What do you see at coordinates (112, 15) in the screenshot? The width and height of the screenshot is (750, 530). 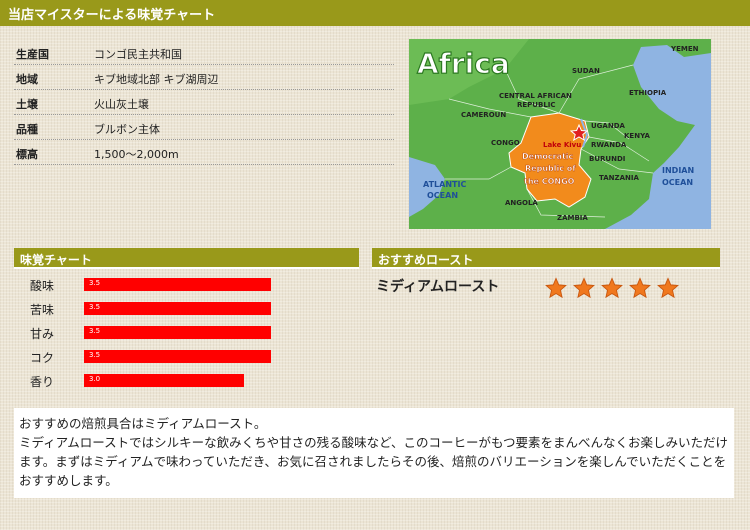 I see `page-title: 当店マイスターによる味覚チャート` at bounding box center [112, 15].